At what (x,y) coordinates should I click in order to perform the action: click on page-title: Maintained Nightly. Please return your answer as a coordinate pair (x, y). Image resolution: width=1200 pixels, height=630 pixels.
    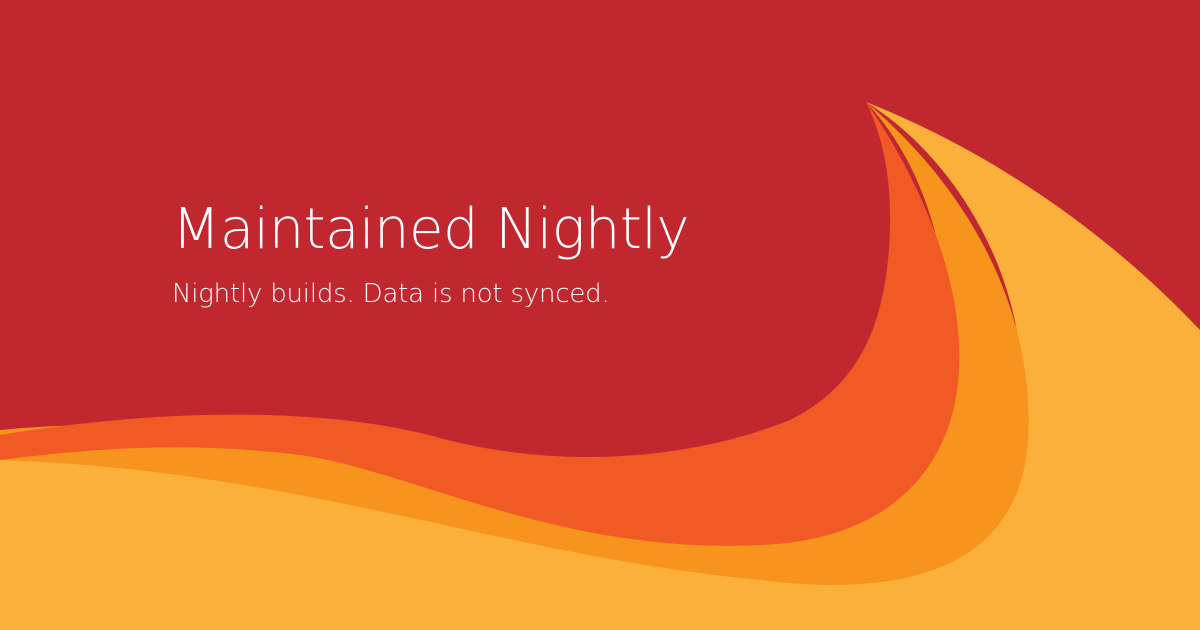
    Looking at the image, I should click on (431, 229).